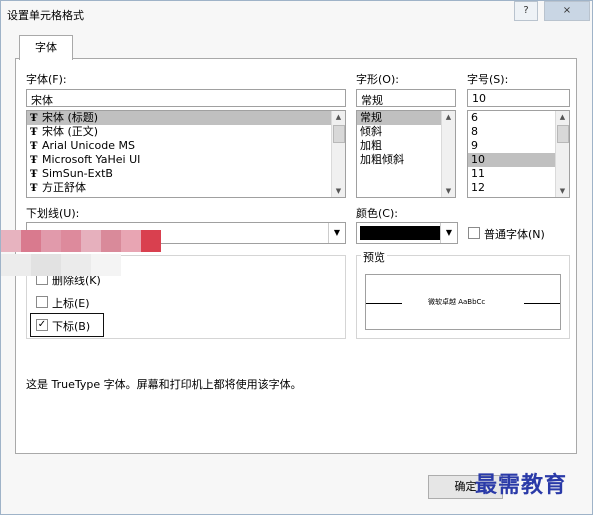 This screenshot has width=593, height=515. What do you see at coordinates (514, 234) in the screenshot?
I see `normal-font-label: 普通字体(N)` at bounding box center [514, 234].